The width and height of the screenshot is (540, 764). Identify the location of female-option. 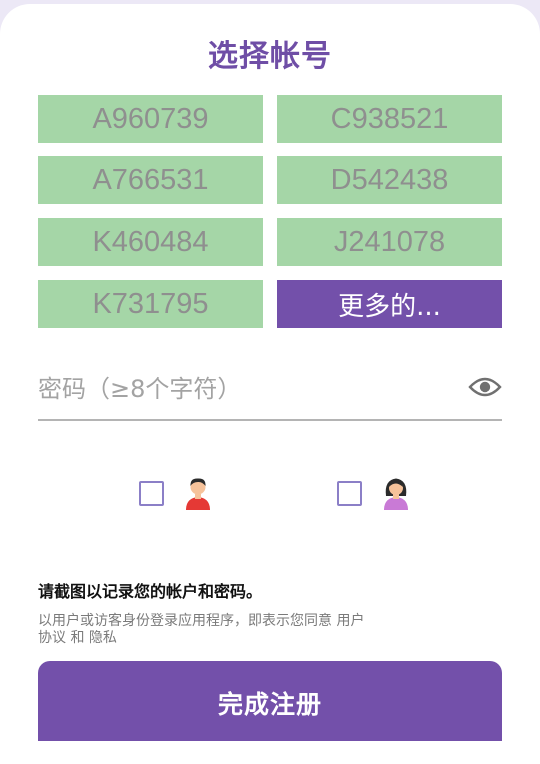
(373, 493).